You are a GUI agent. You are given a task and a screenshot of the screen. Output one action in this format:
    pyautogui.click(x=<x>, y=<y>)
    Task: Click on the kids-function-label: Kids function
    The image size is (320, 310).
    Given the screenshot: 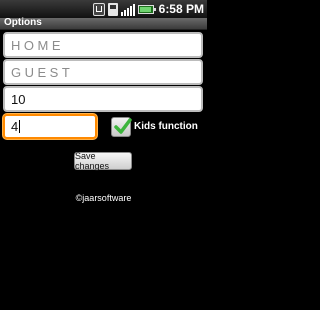 What is the action you would take?
    pyautogui.click(x=166, y=126)
    